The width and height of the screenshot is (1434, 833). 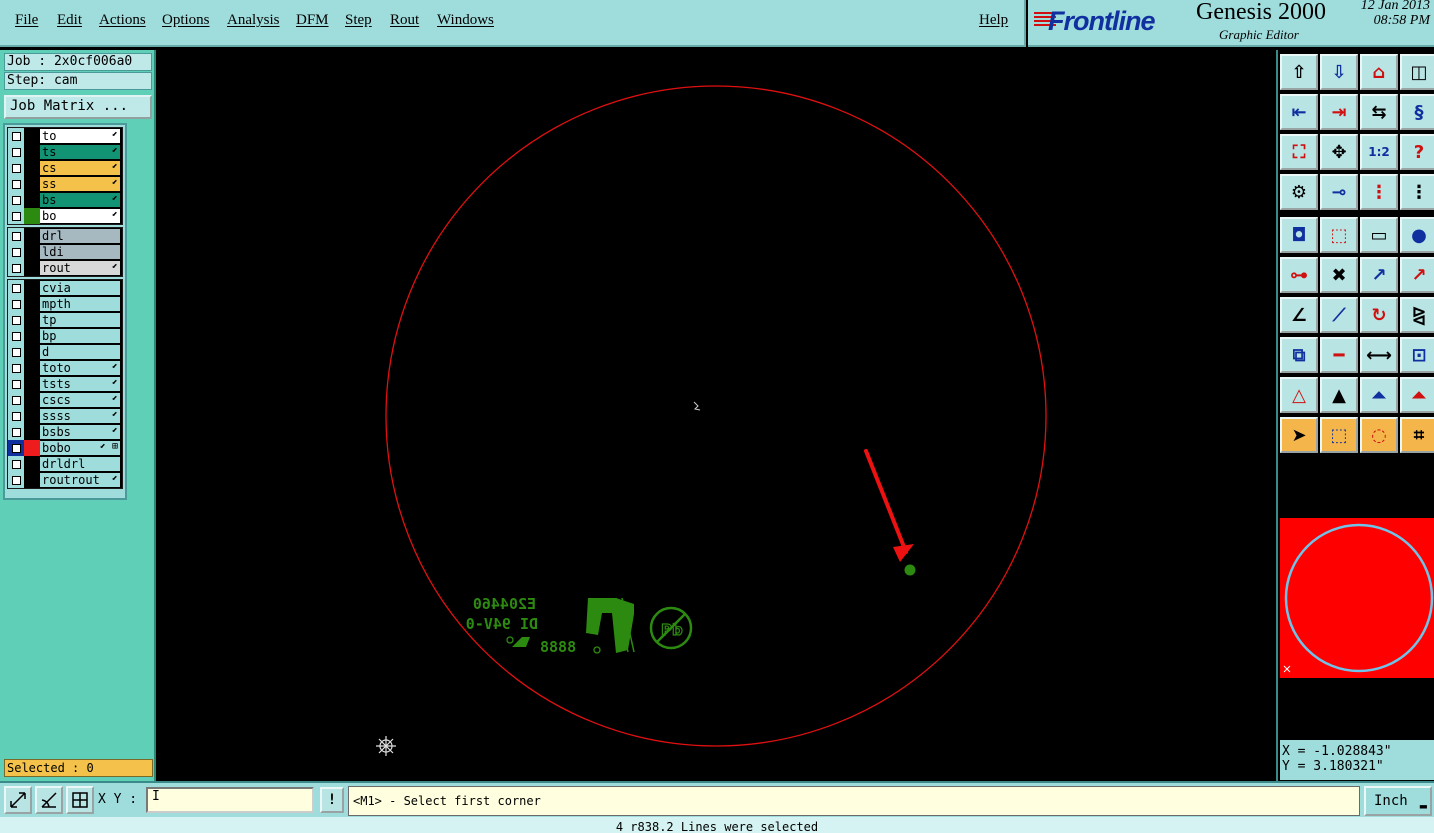 I want to click on mirror-icon: ⧎, so click(x=1417, y=315).